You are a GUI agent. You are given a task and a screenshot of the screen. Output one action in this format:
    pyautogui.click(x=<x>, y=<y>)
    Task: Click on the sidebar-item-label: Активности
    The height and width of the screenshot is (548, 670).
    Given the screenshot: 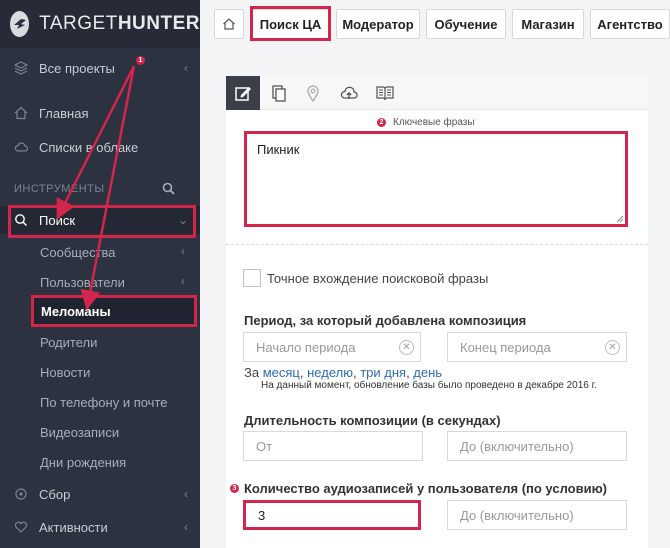 What is the action you would take?
    pyautogui.click(x=73, y=527)
    